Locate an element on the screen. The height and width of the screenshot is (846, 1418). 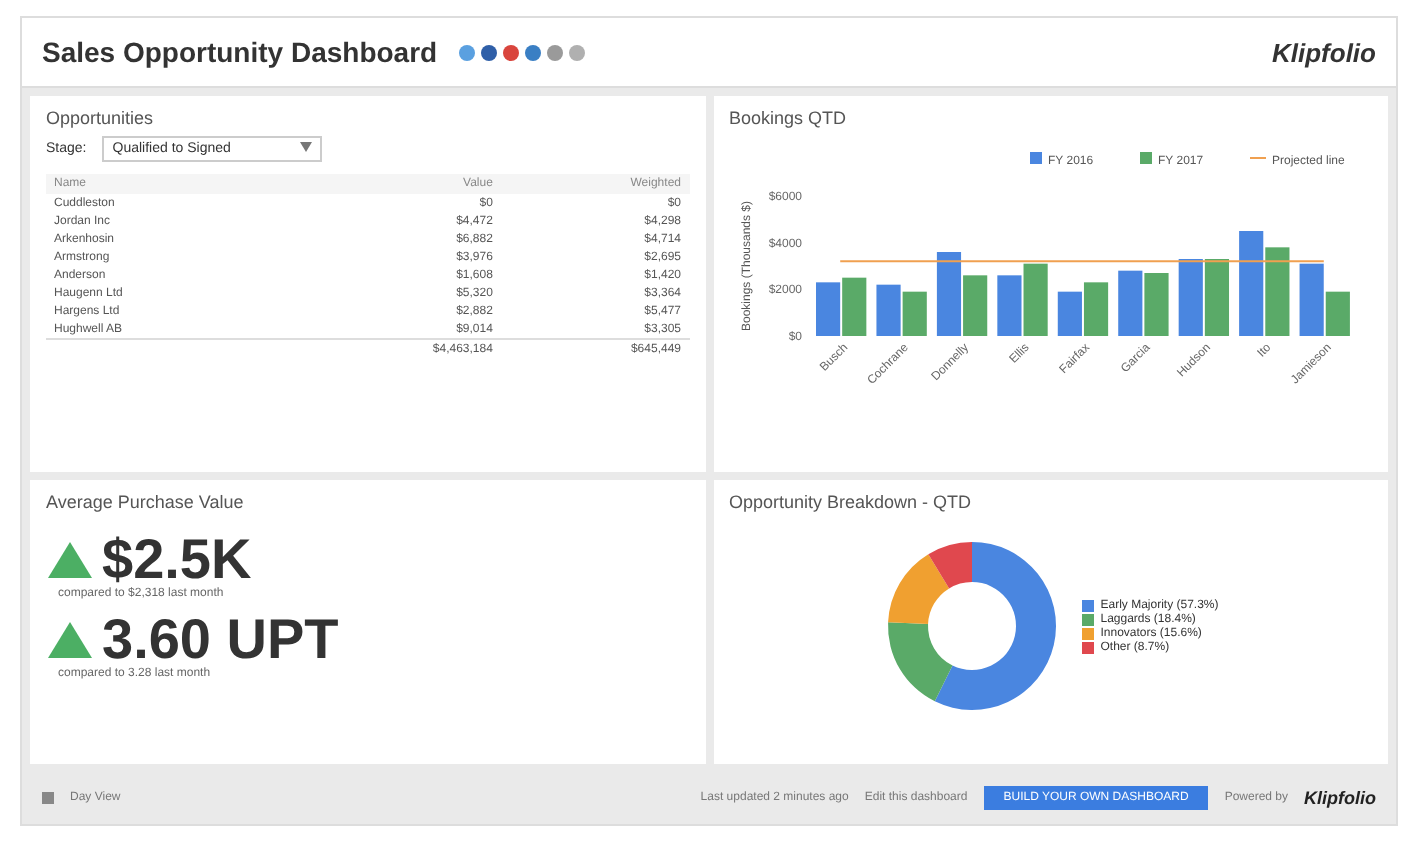
panel-title: Bookings QTD is located at coordinates (788, 118).